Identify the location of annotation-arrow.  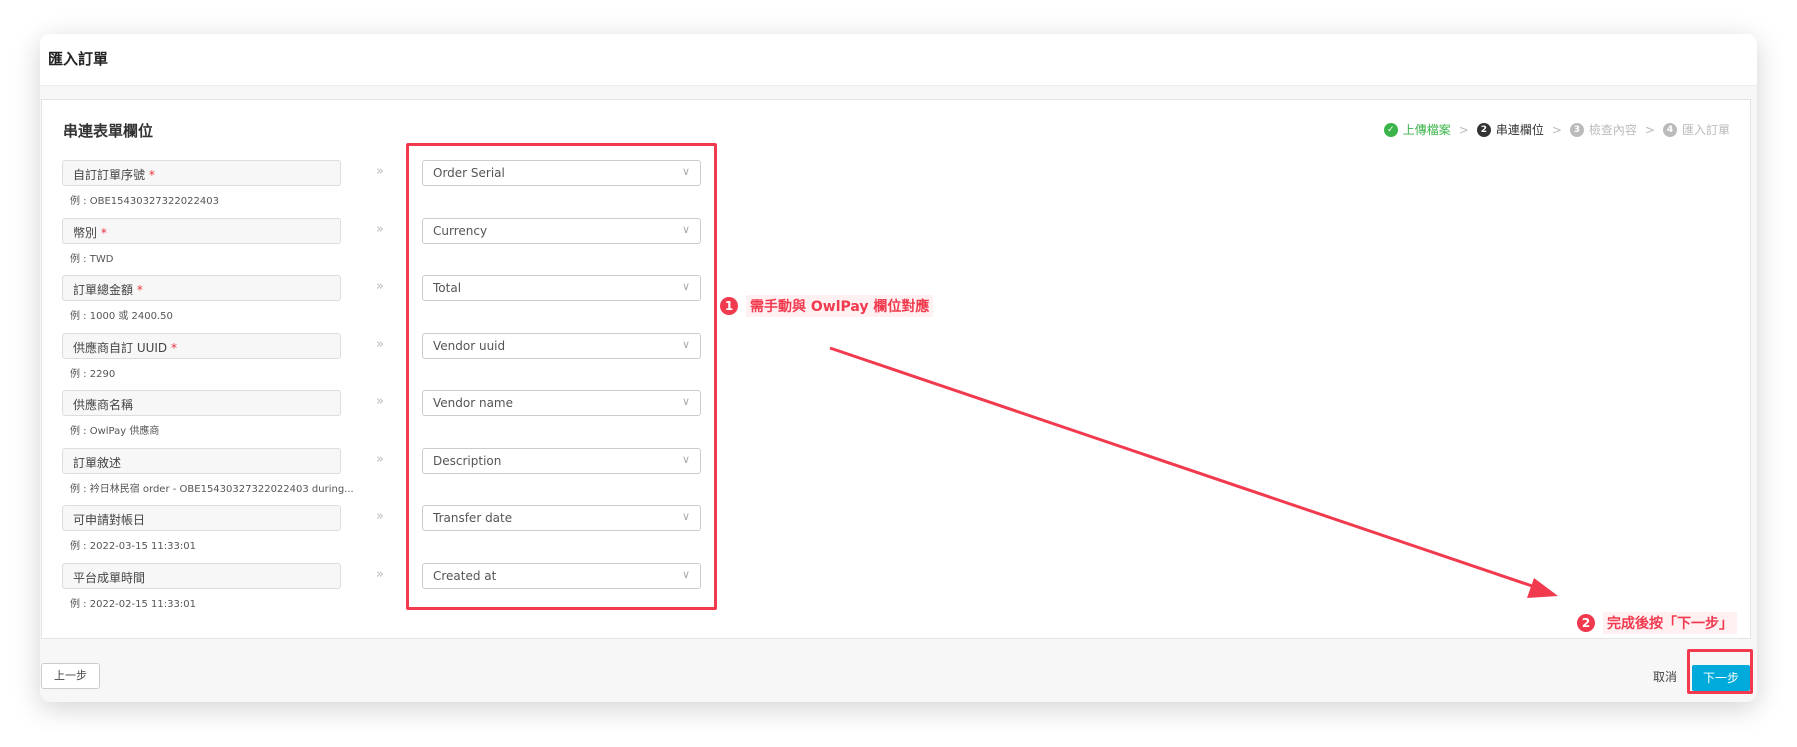
(1193, 472).